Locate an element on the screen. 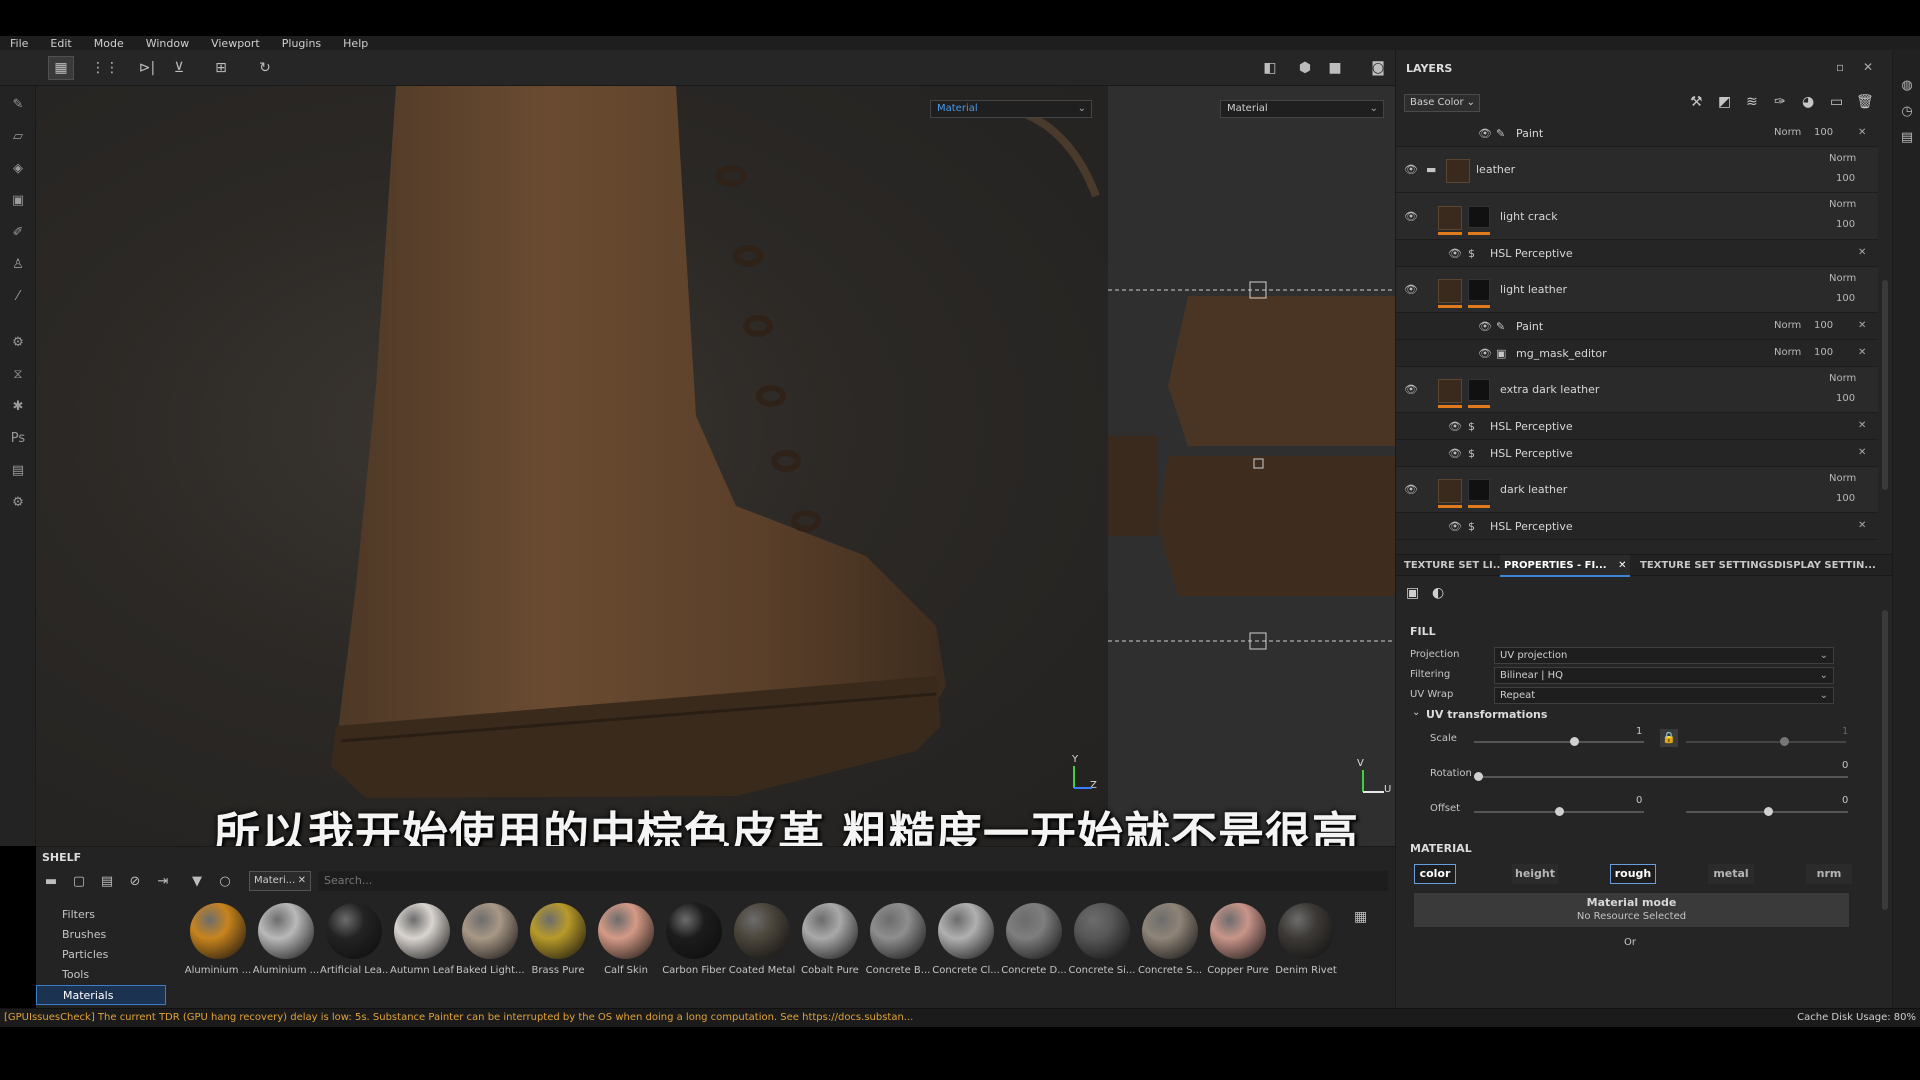  material-thumbnail: Copper Pure is located at coordinates (1238, 939).